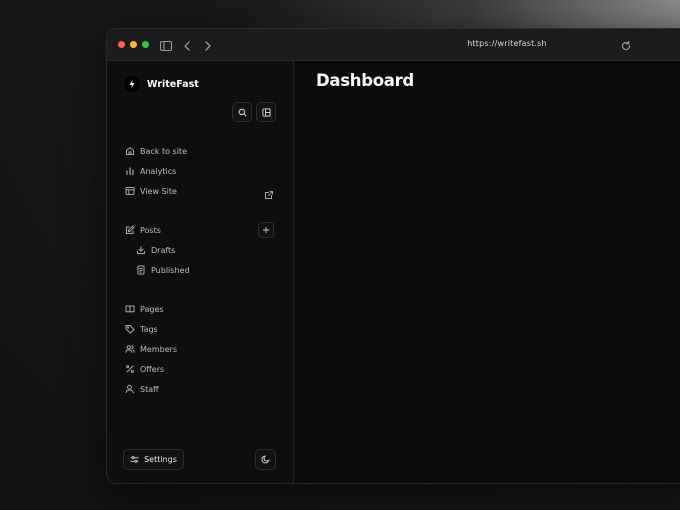 Image resolution: width=680 pixels, height=510 pixels. I want to click on settings-button: Settings, so click(153, 459).